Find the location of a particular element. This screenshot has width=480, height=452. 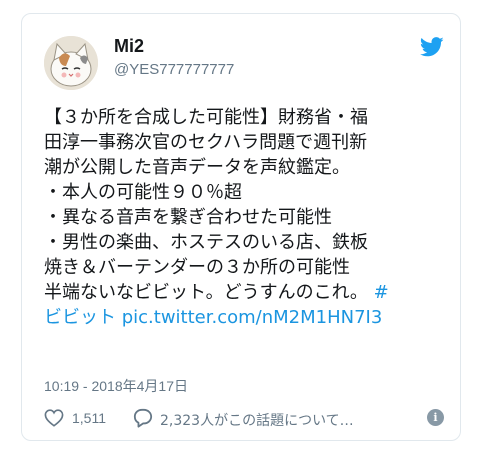

hashtag-link: ビビット is located at coordinates (80, 317).